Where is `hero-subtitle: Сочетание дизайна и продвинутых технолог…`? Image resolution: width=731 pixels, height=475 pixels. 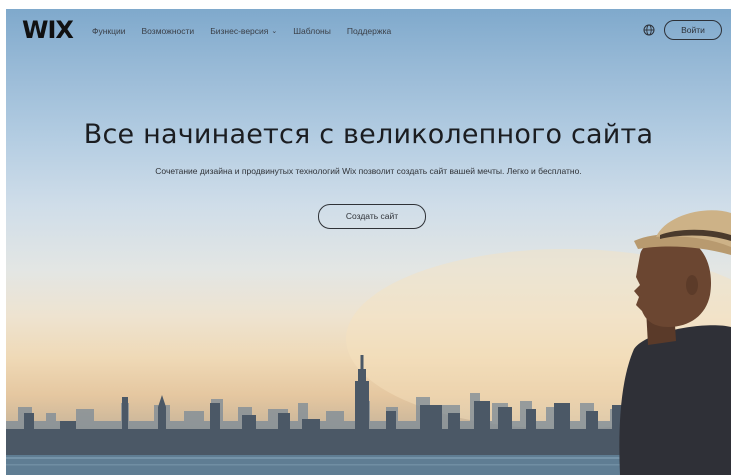 hero-subtitle: Сочетание дизайна и продвинутых технолог… is located at coordinates (368, 171).